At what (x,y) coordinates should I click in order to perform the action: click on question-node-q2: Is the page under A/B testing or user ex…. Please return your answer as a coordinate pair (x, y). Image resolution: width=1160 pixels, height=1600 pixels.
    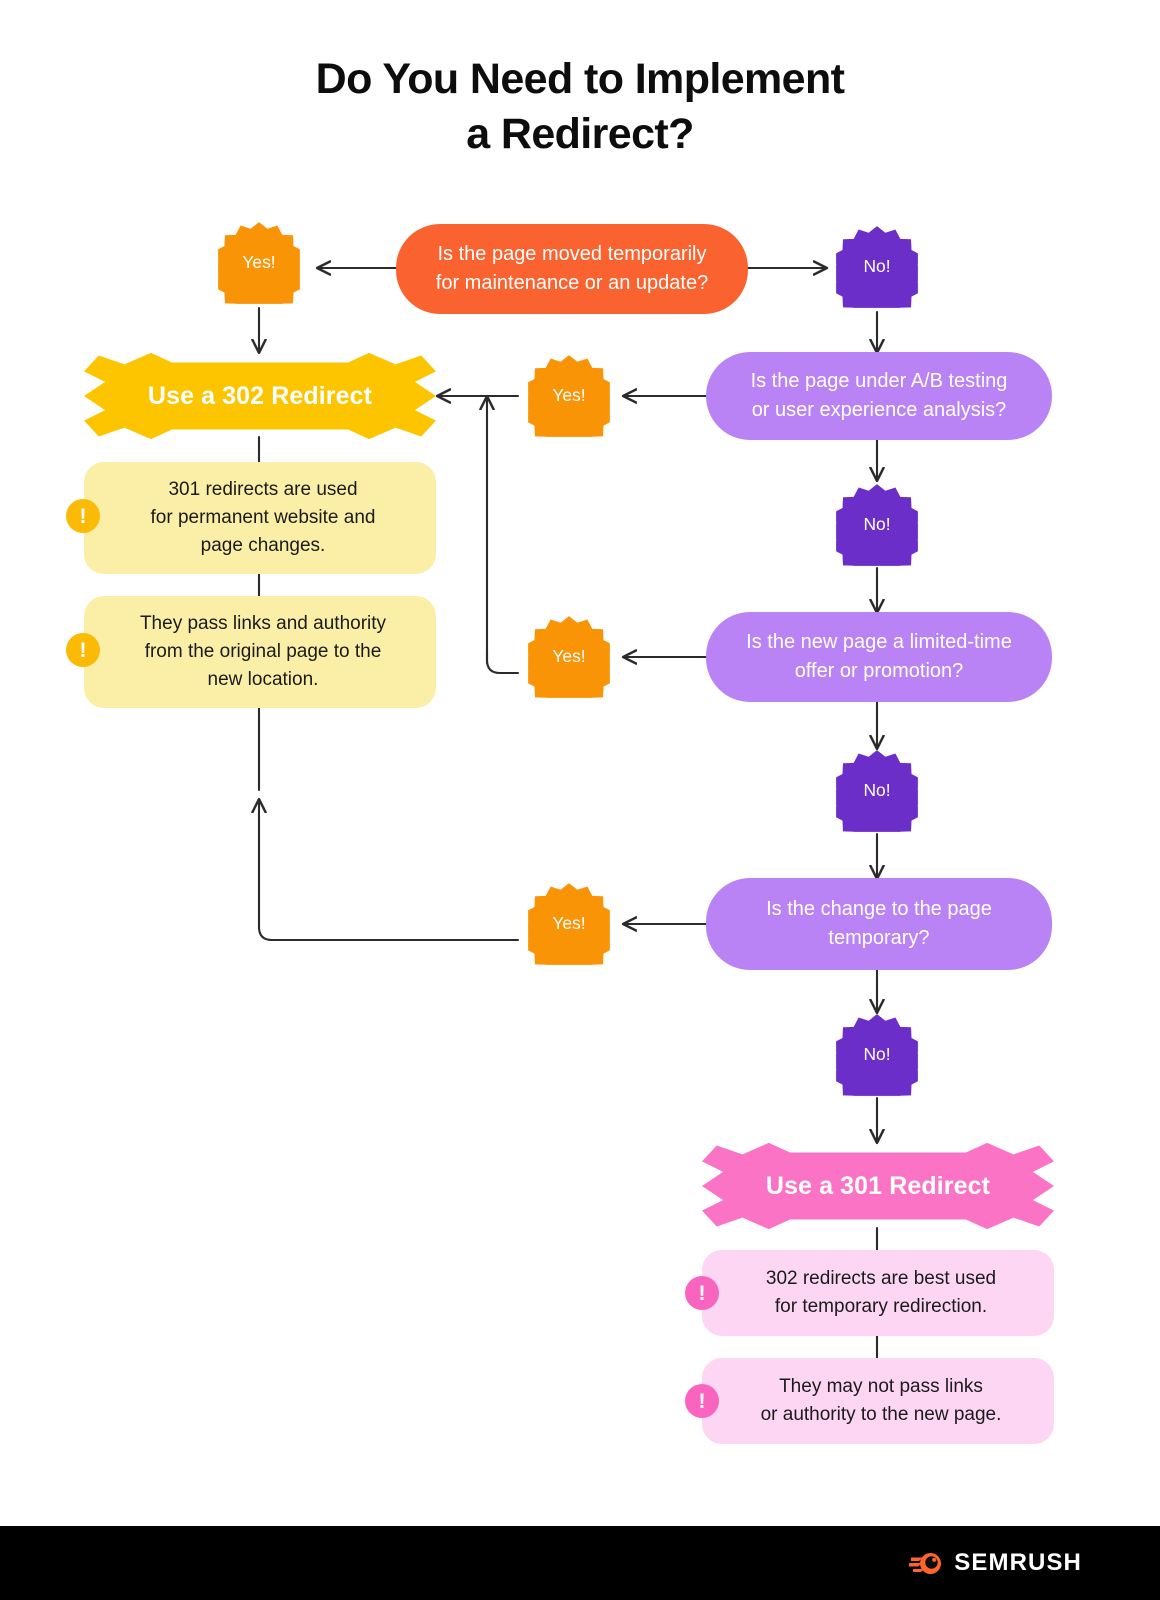
    Looking at the image, I should click on (879, 396).